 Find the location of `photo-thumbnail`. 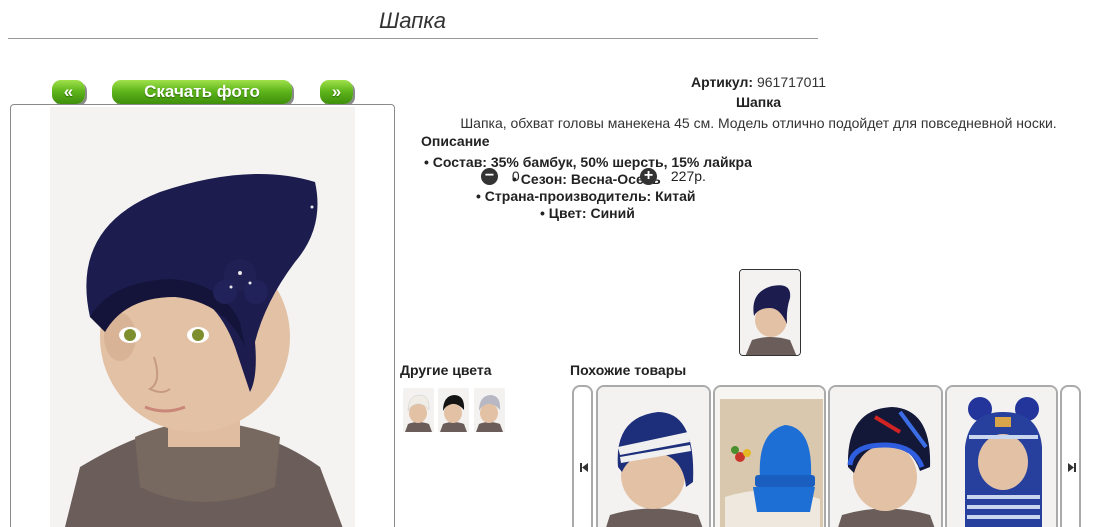

photo-thumbnail is located at coordinates (770, 312).